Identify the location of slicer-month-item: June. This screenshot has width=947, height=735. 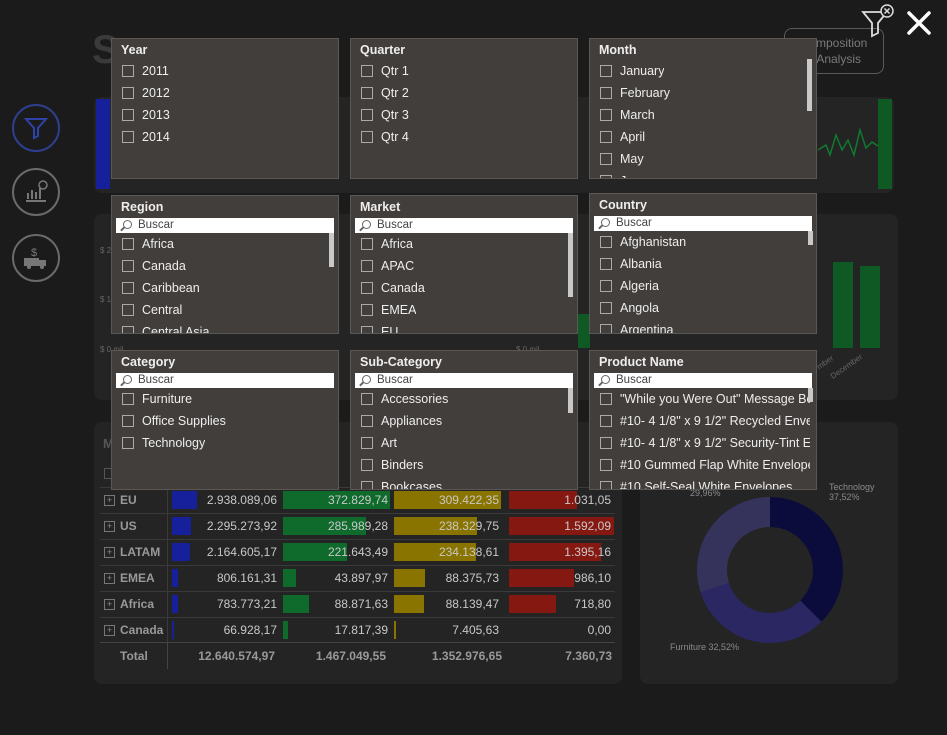
(635, 174).